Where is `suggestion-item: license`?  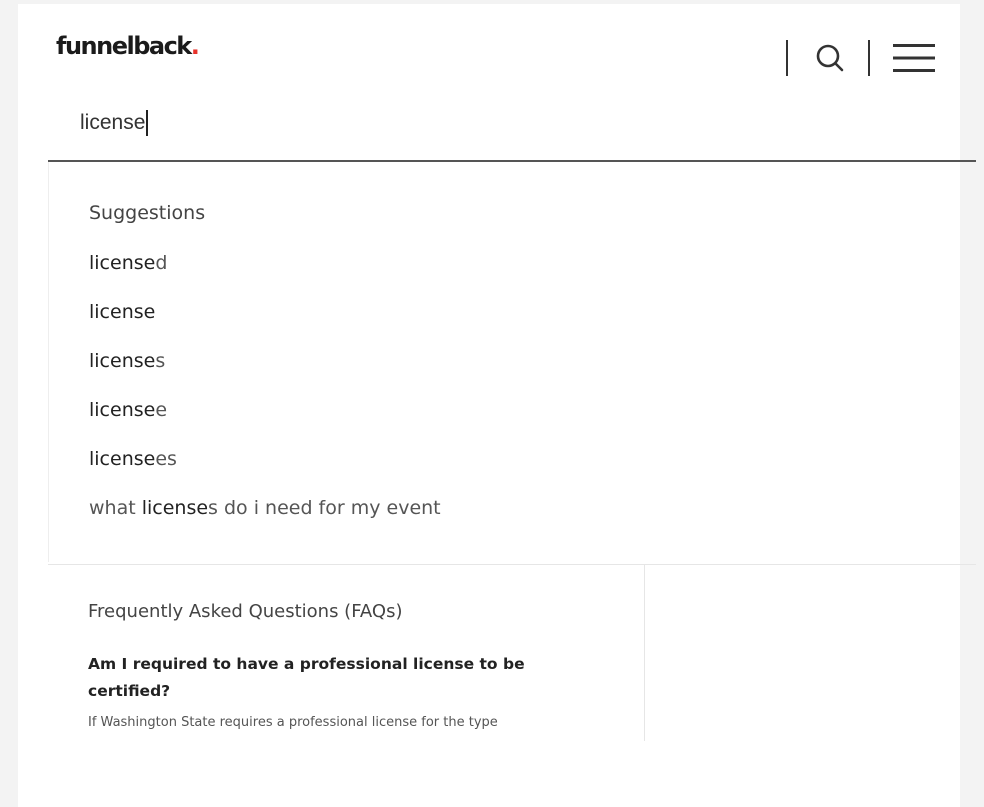 suggestion-item: license is located at coordinates (122, 312).